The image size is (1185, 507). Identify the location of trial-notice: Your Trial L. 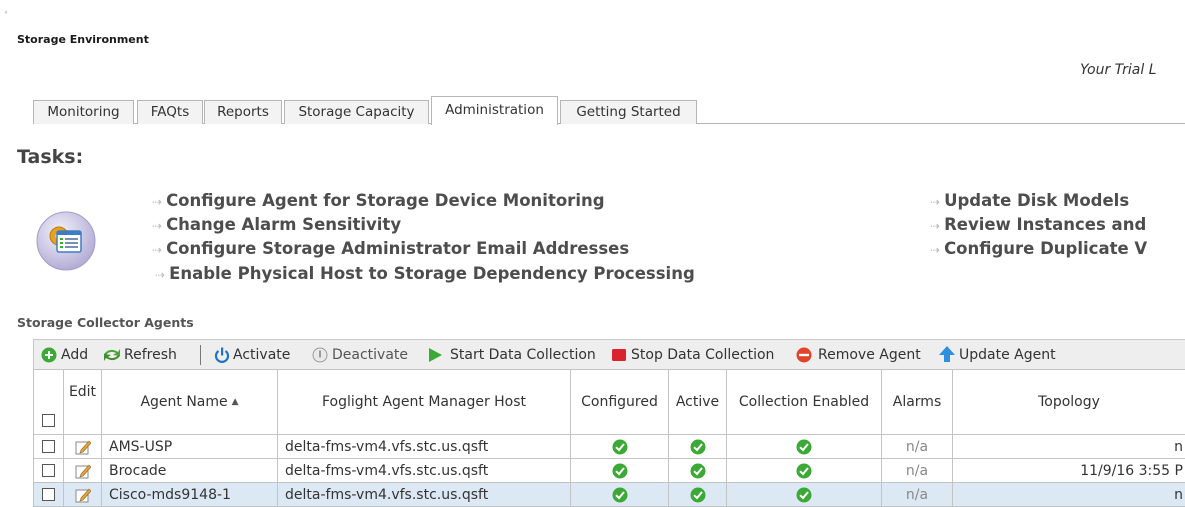
(1118, 70).